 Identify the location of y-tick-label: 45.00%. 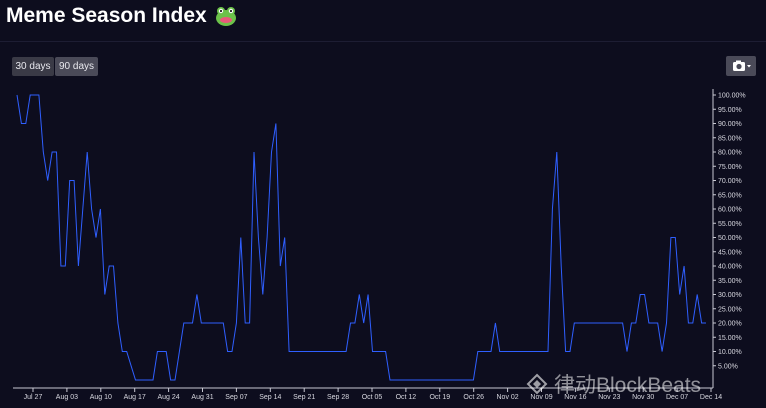
(730, 252).